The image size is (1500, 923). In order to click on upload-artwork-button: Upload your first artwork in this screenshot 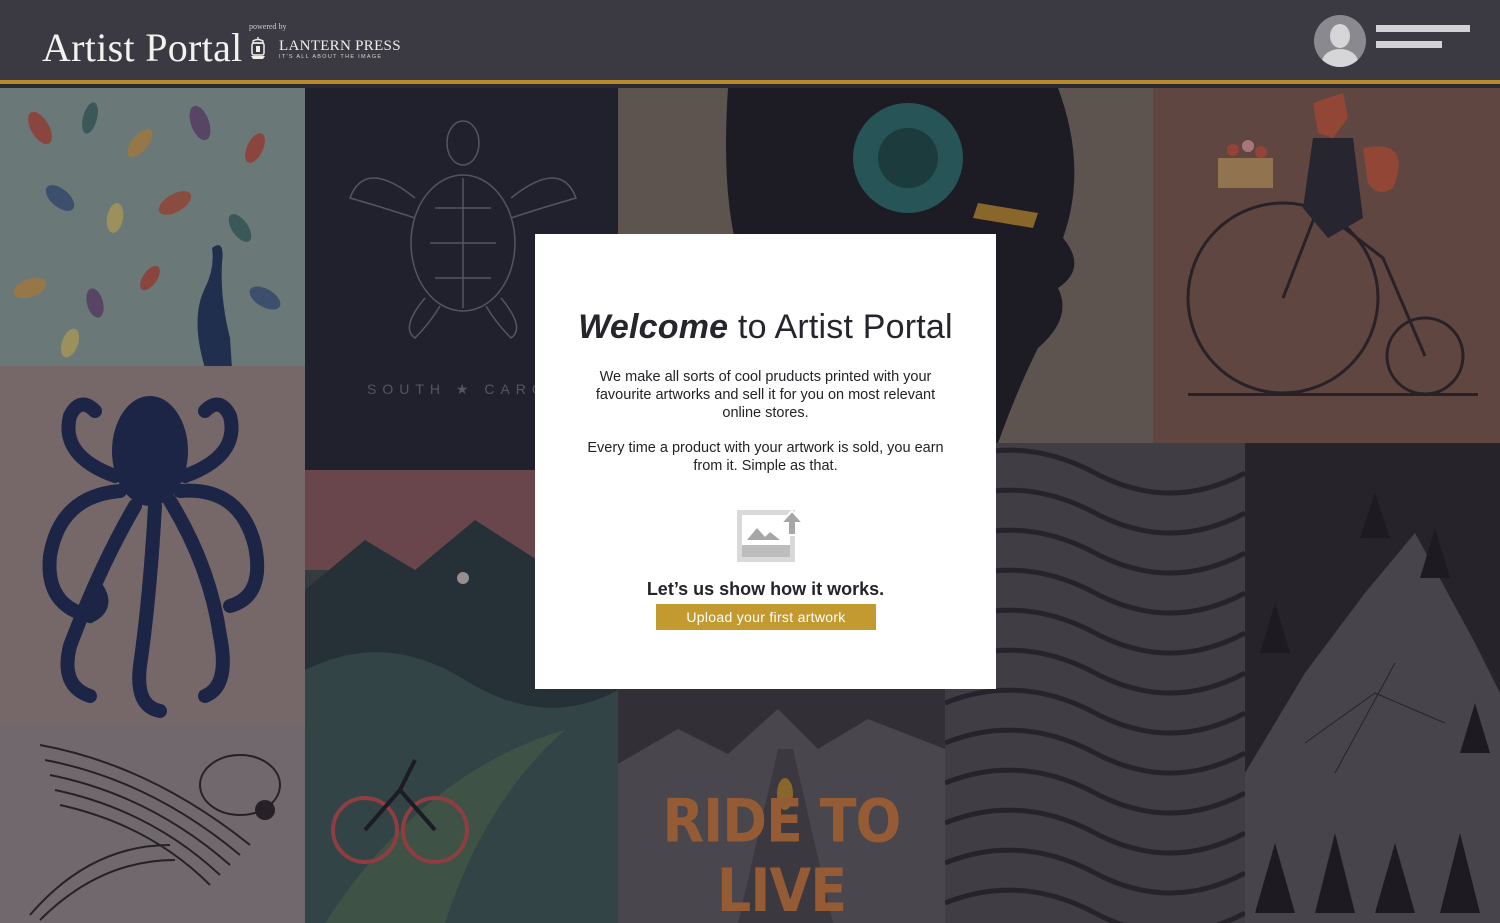, I will do `click(766, 617)`.